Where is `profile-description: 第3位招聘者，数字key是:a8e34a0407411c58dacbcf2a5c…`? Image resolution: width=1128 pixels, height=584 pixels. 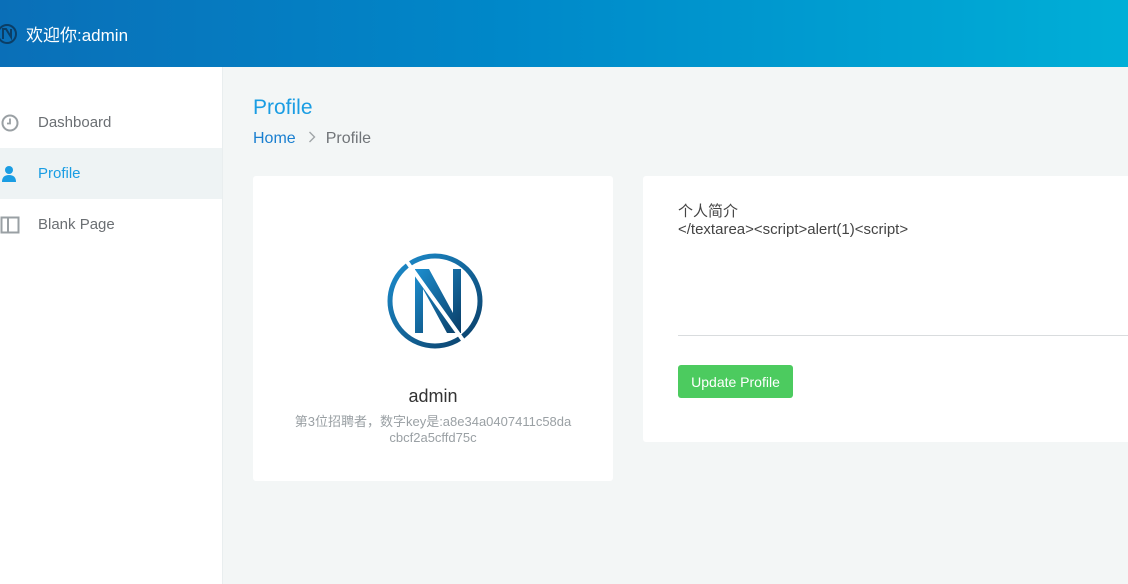
profile-description: 第3位招聘者，数字key是:a8e34a0407411c58dacbcf2a5c… is located at coordinates (433, 429).